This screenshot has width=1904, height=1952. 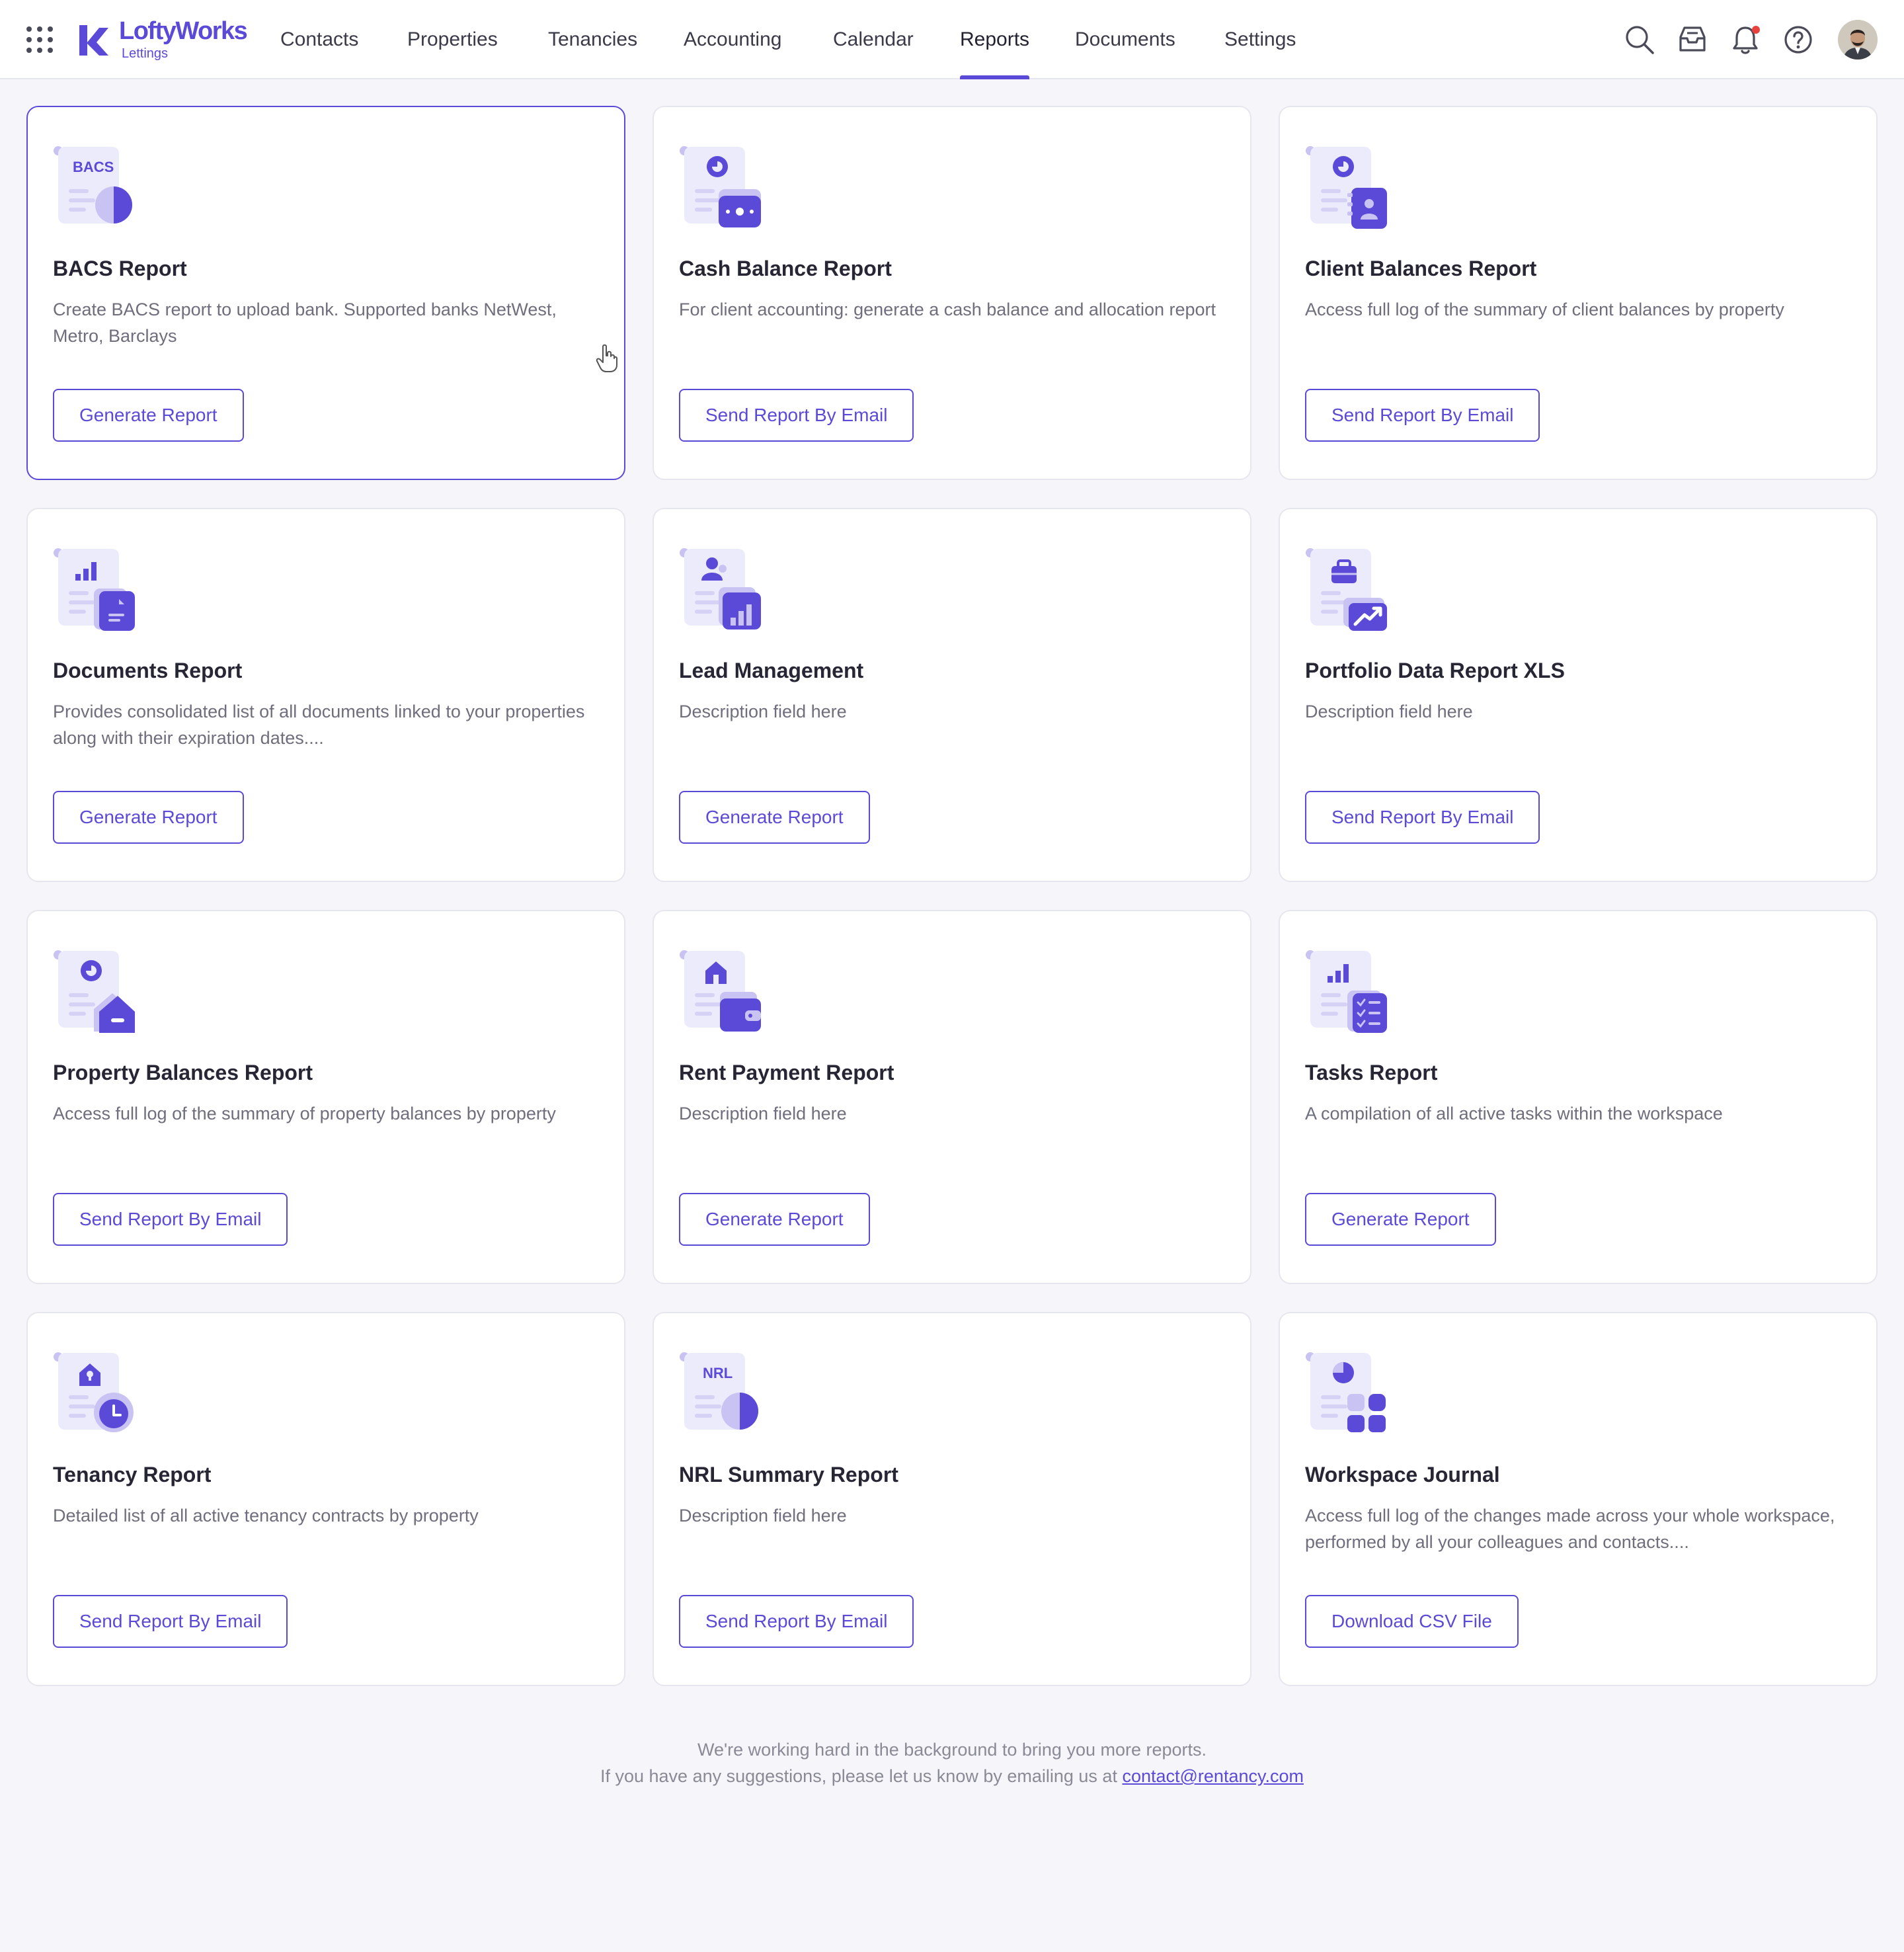 I want to click on loftyworks-logo-mark-icon, so click(x=93, y=41).